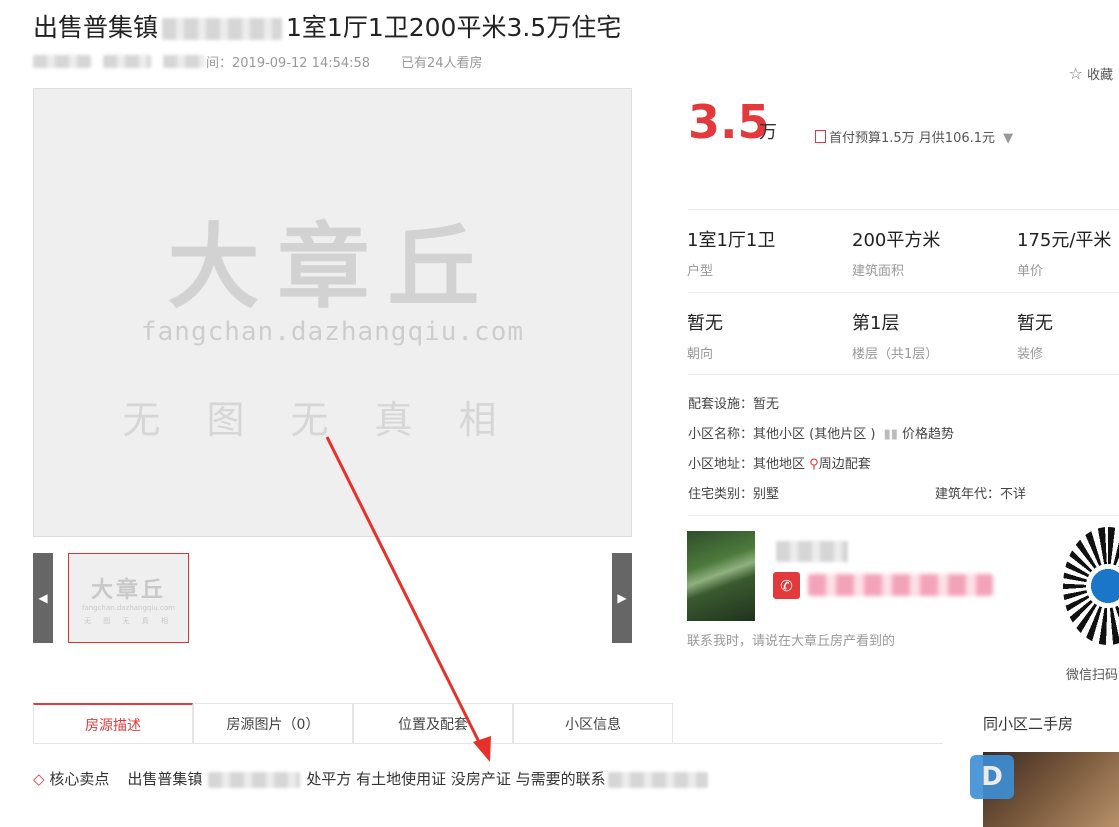 The height and width of the screenshot is (827, 1119). What do you see at coordinates (408, 599) in the screenshot?
I see `annotation-arrow` at bounding box center [408, 599].